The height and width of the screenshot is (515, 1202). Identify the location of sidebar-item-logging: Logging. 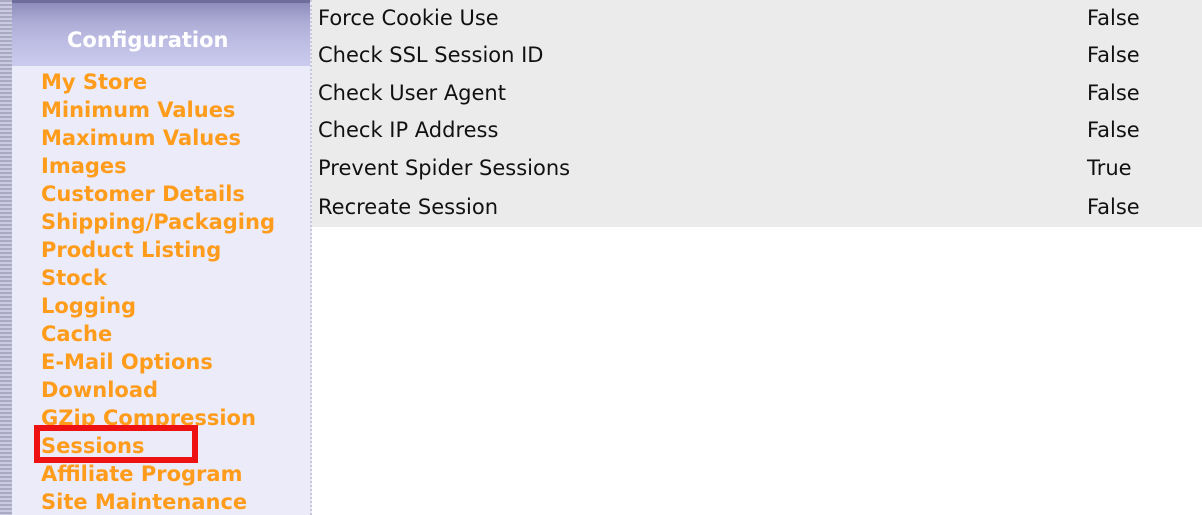
(158, 306).